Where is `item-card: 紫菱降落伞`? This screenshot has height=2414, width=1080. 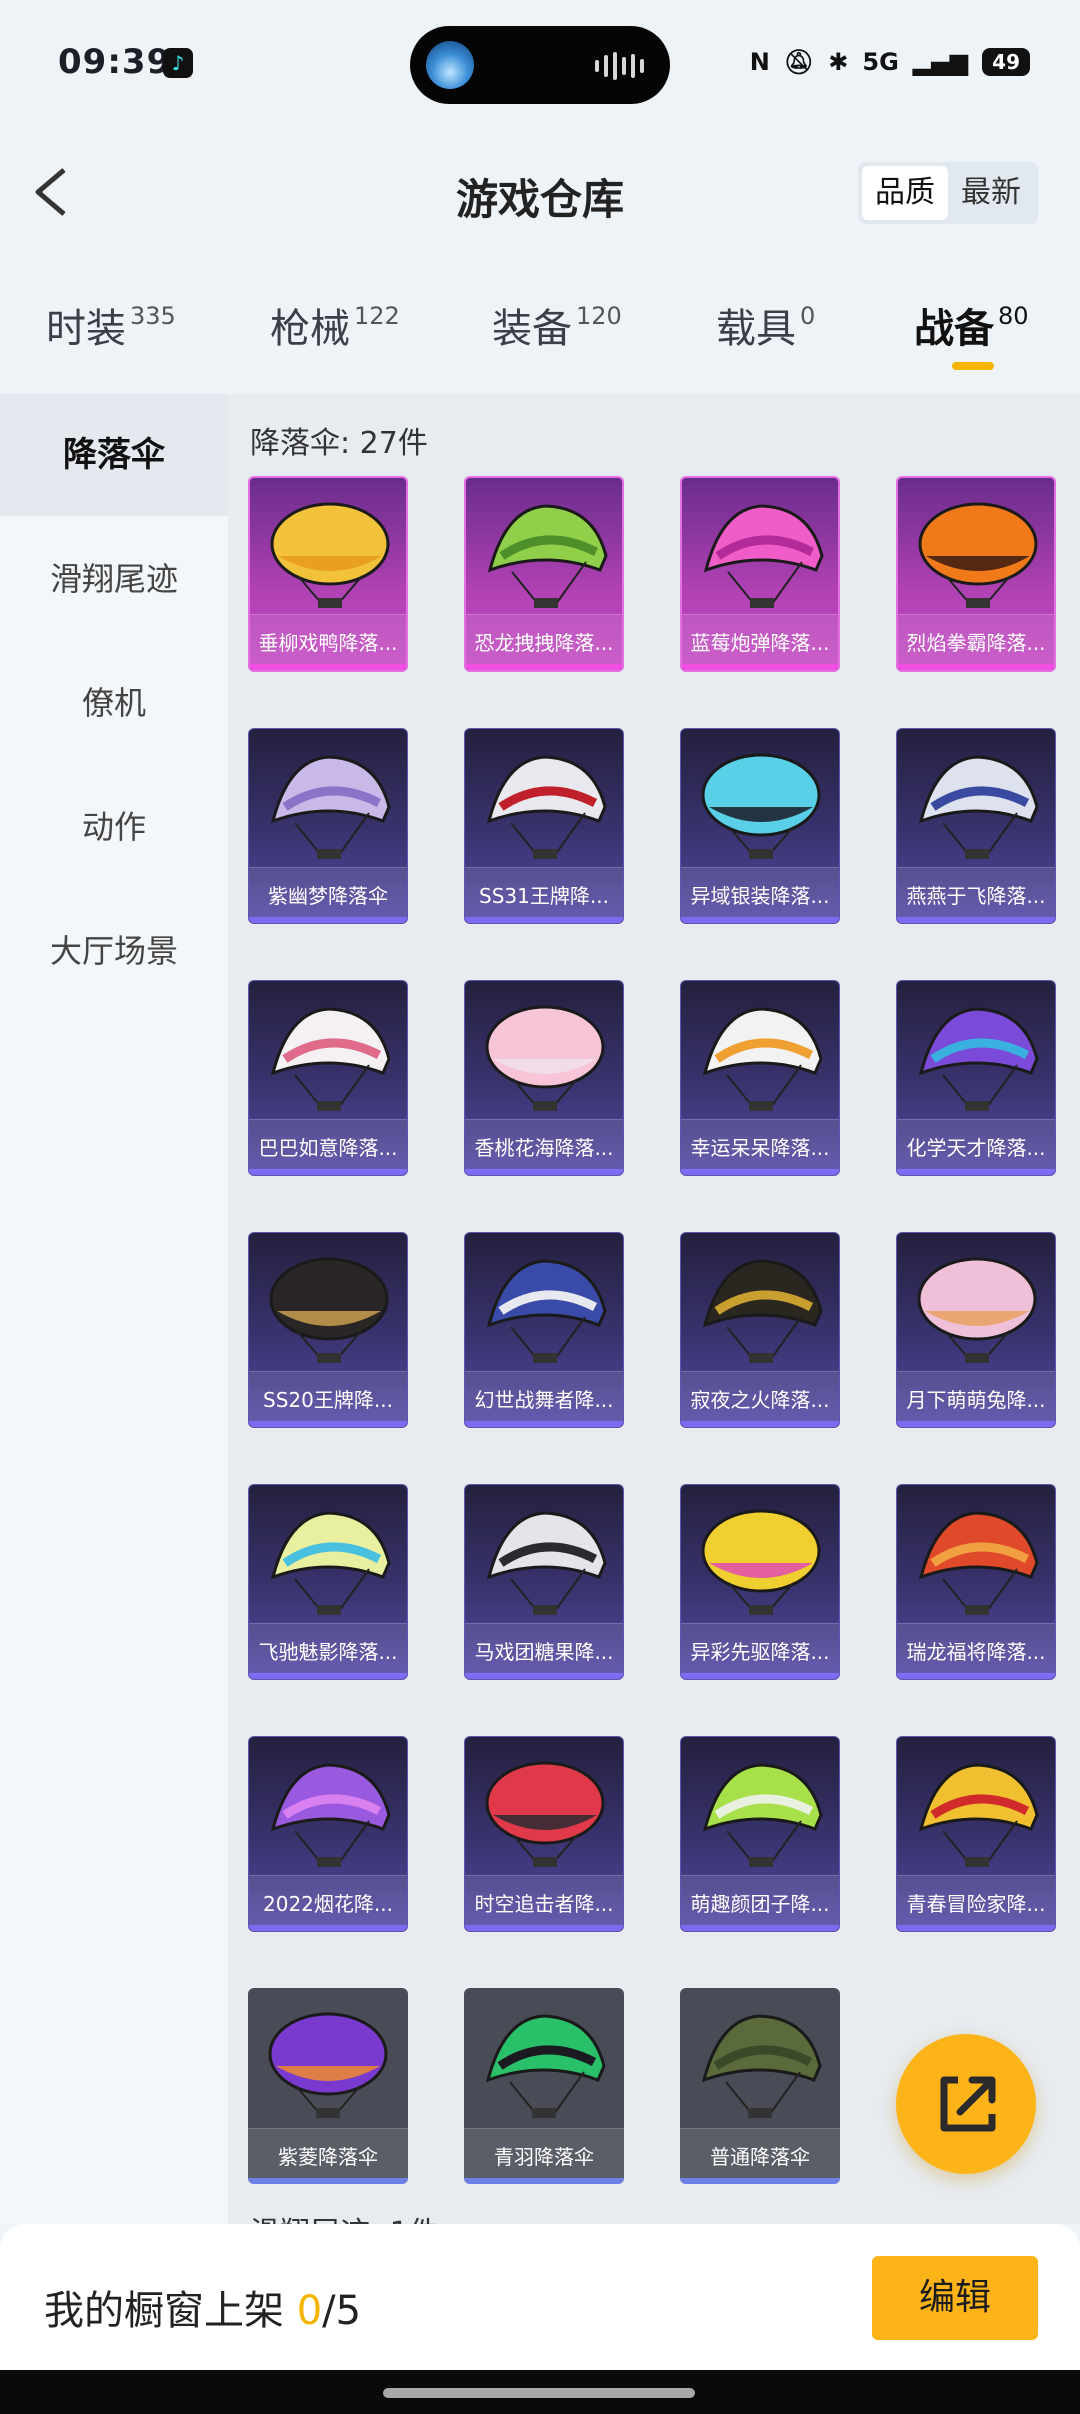
item-card: 紫菱降落伞 is located at coordinates (328, 2086).